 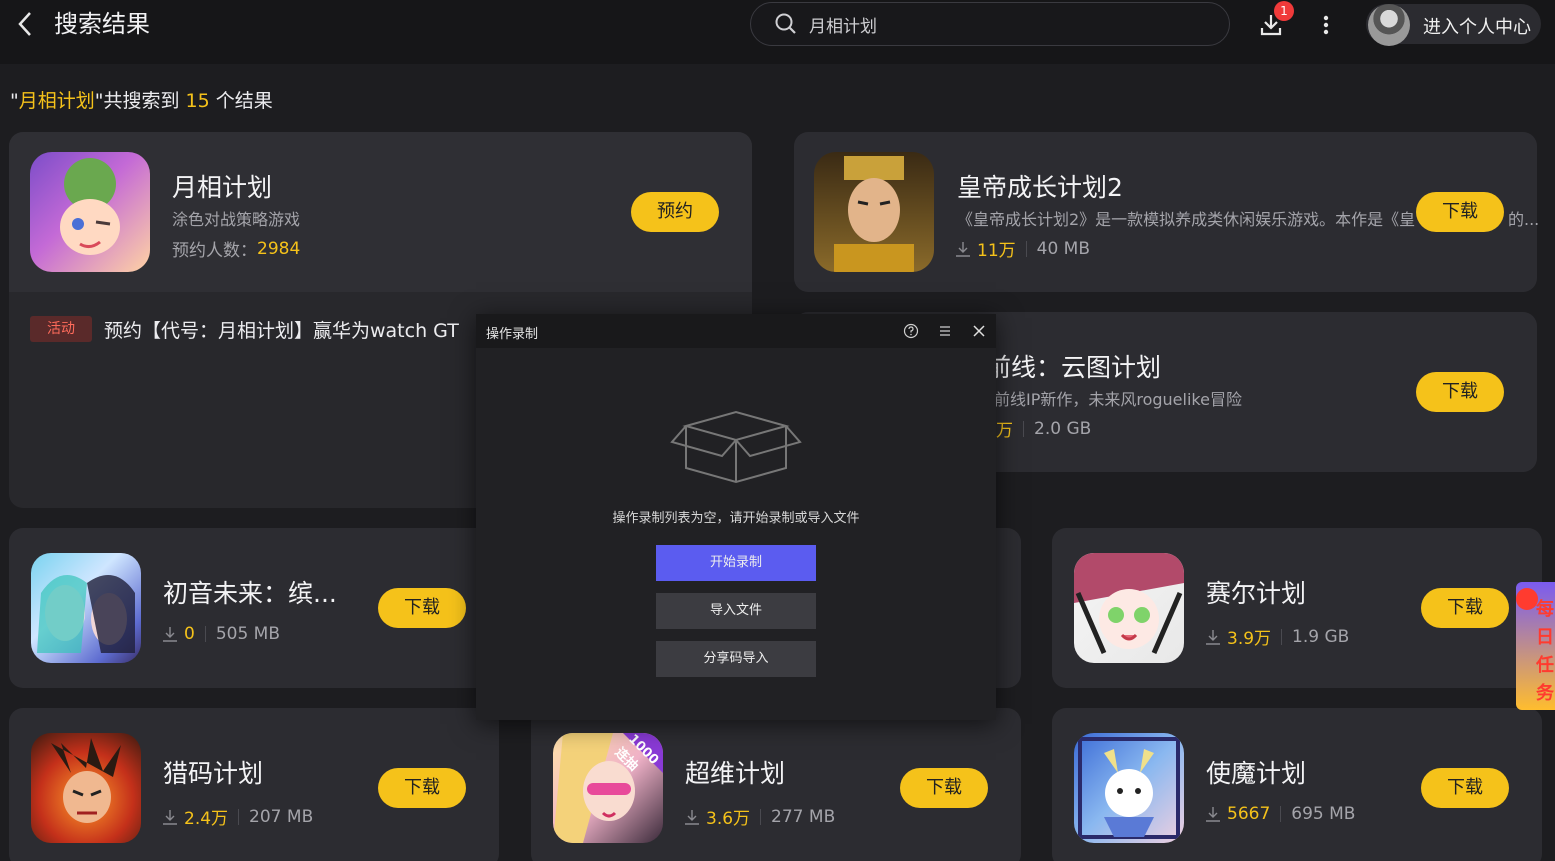 What do you see at coordinates (512, 334) in the screenshot?
I see `dialog-title: 操作录制` at bounding box center [512, 334].